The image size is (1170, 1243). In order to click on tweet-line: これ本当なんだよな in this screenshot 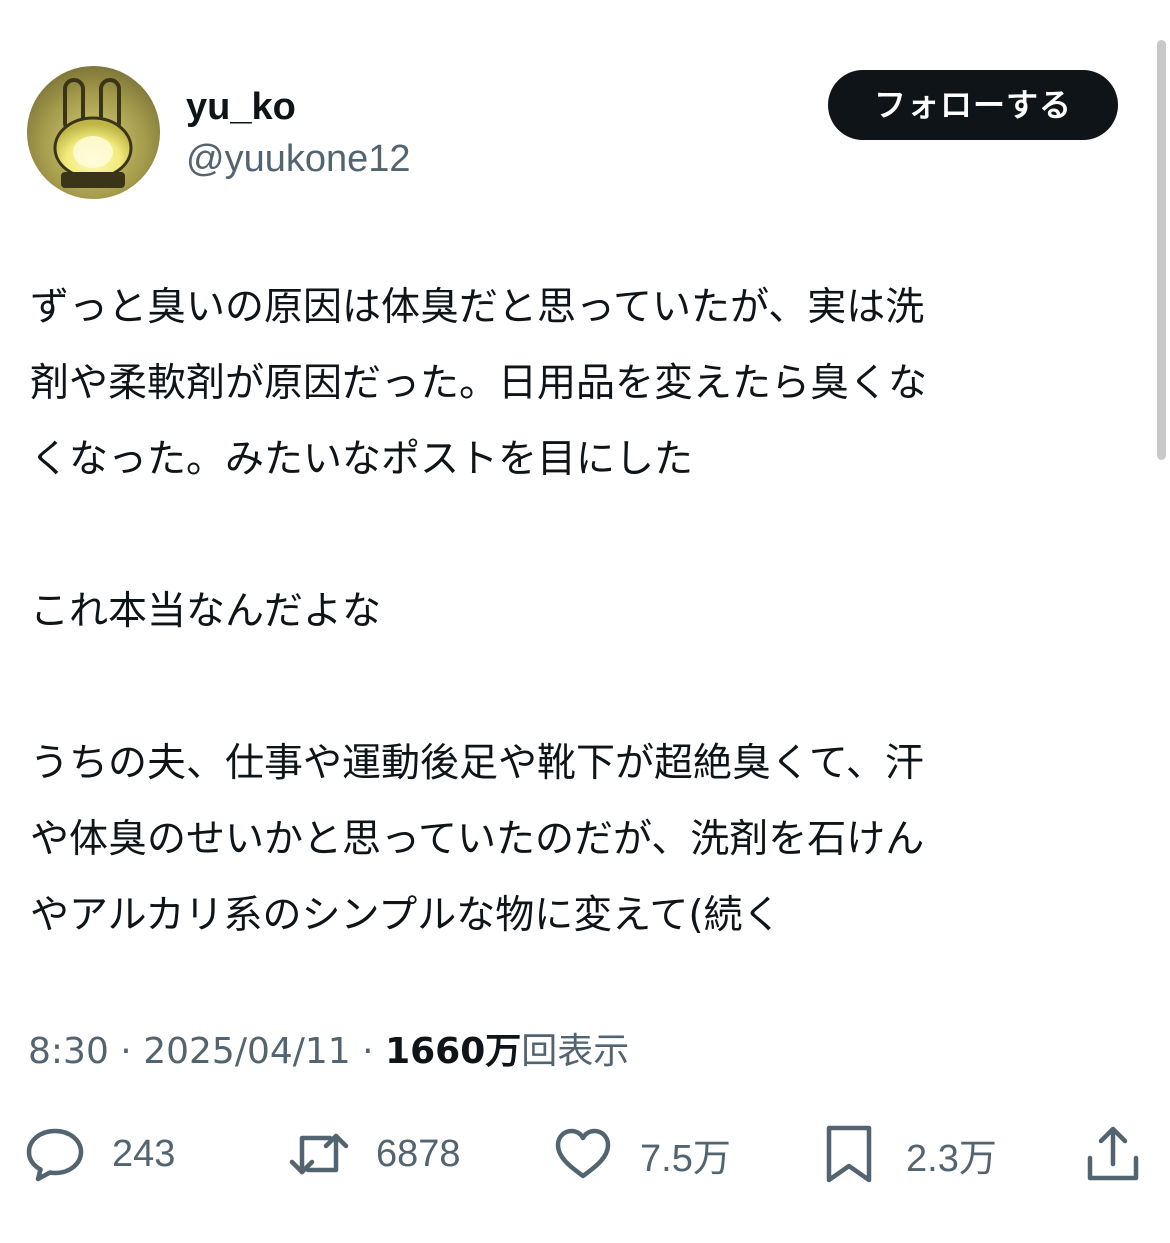, I will do `click(206, 611)`.